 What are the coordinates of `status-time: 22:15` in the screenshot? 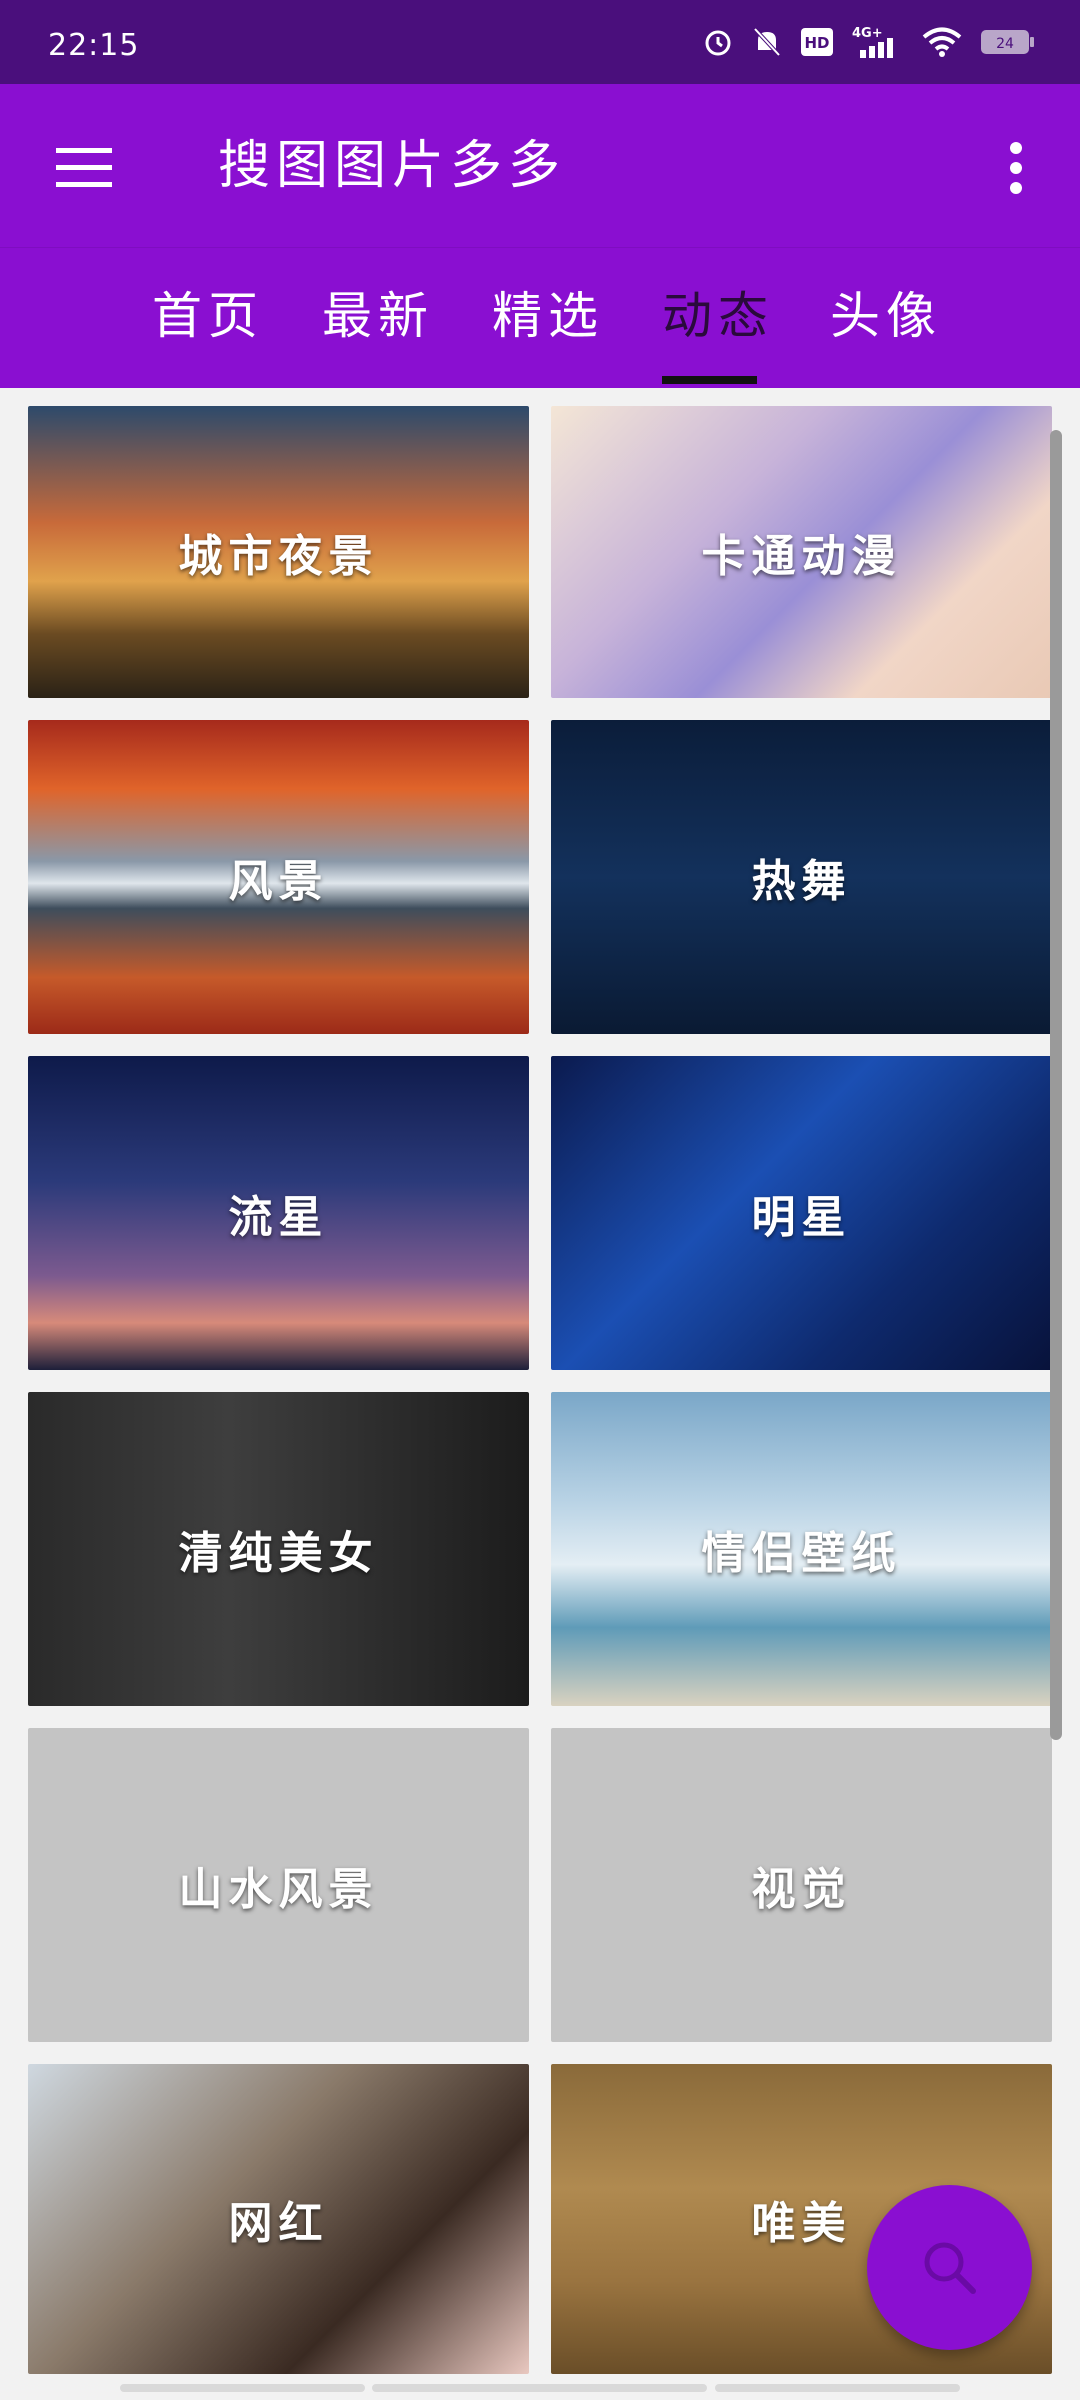 It's located at (94, 45).